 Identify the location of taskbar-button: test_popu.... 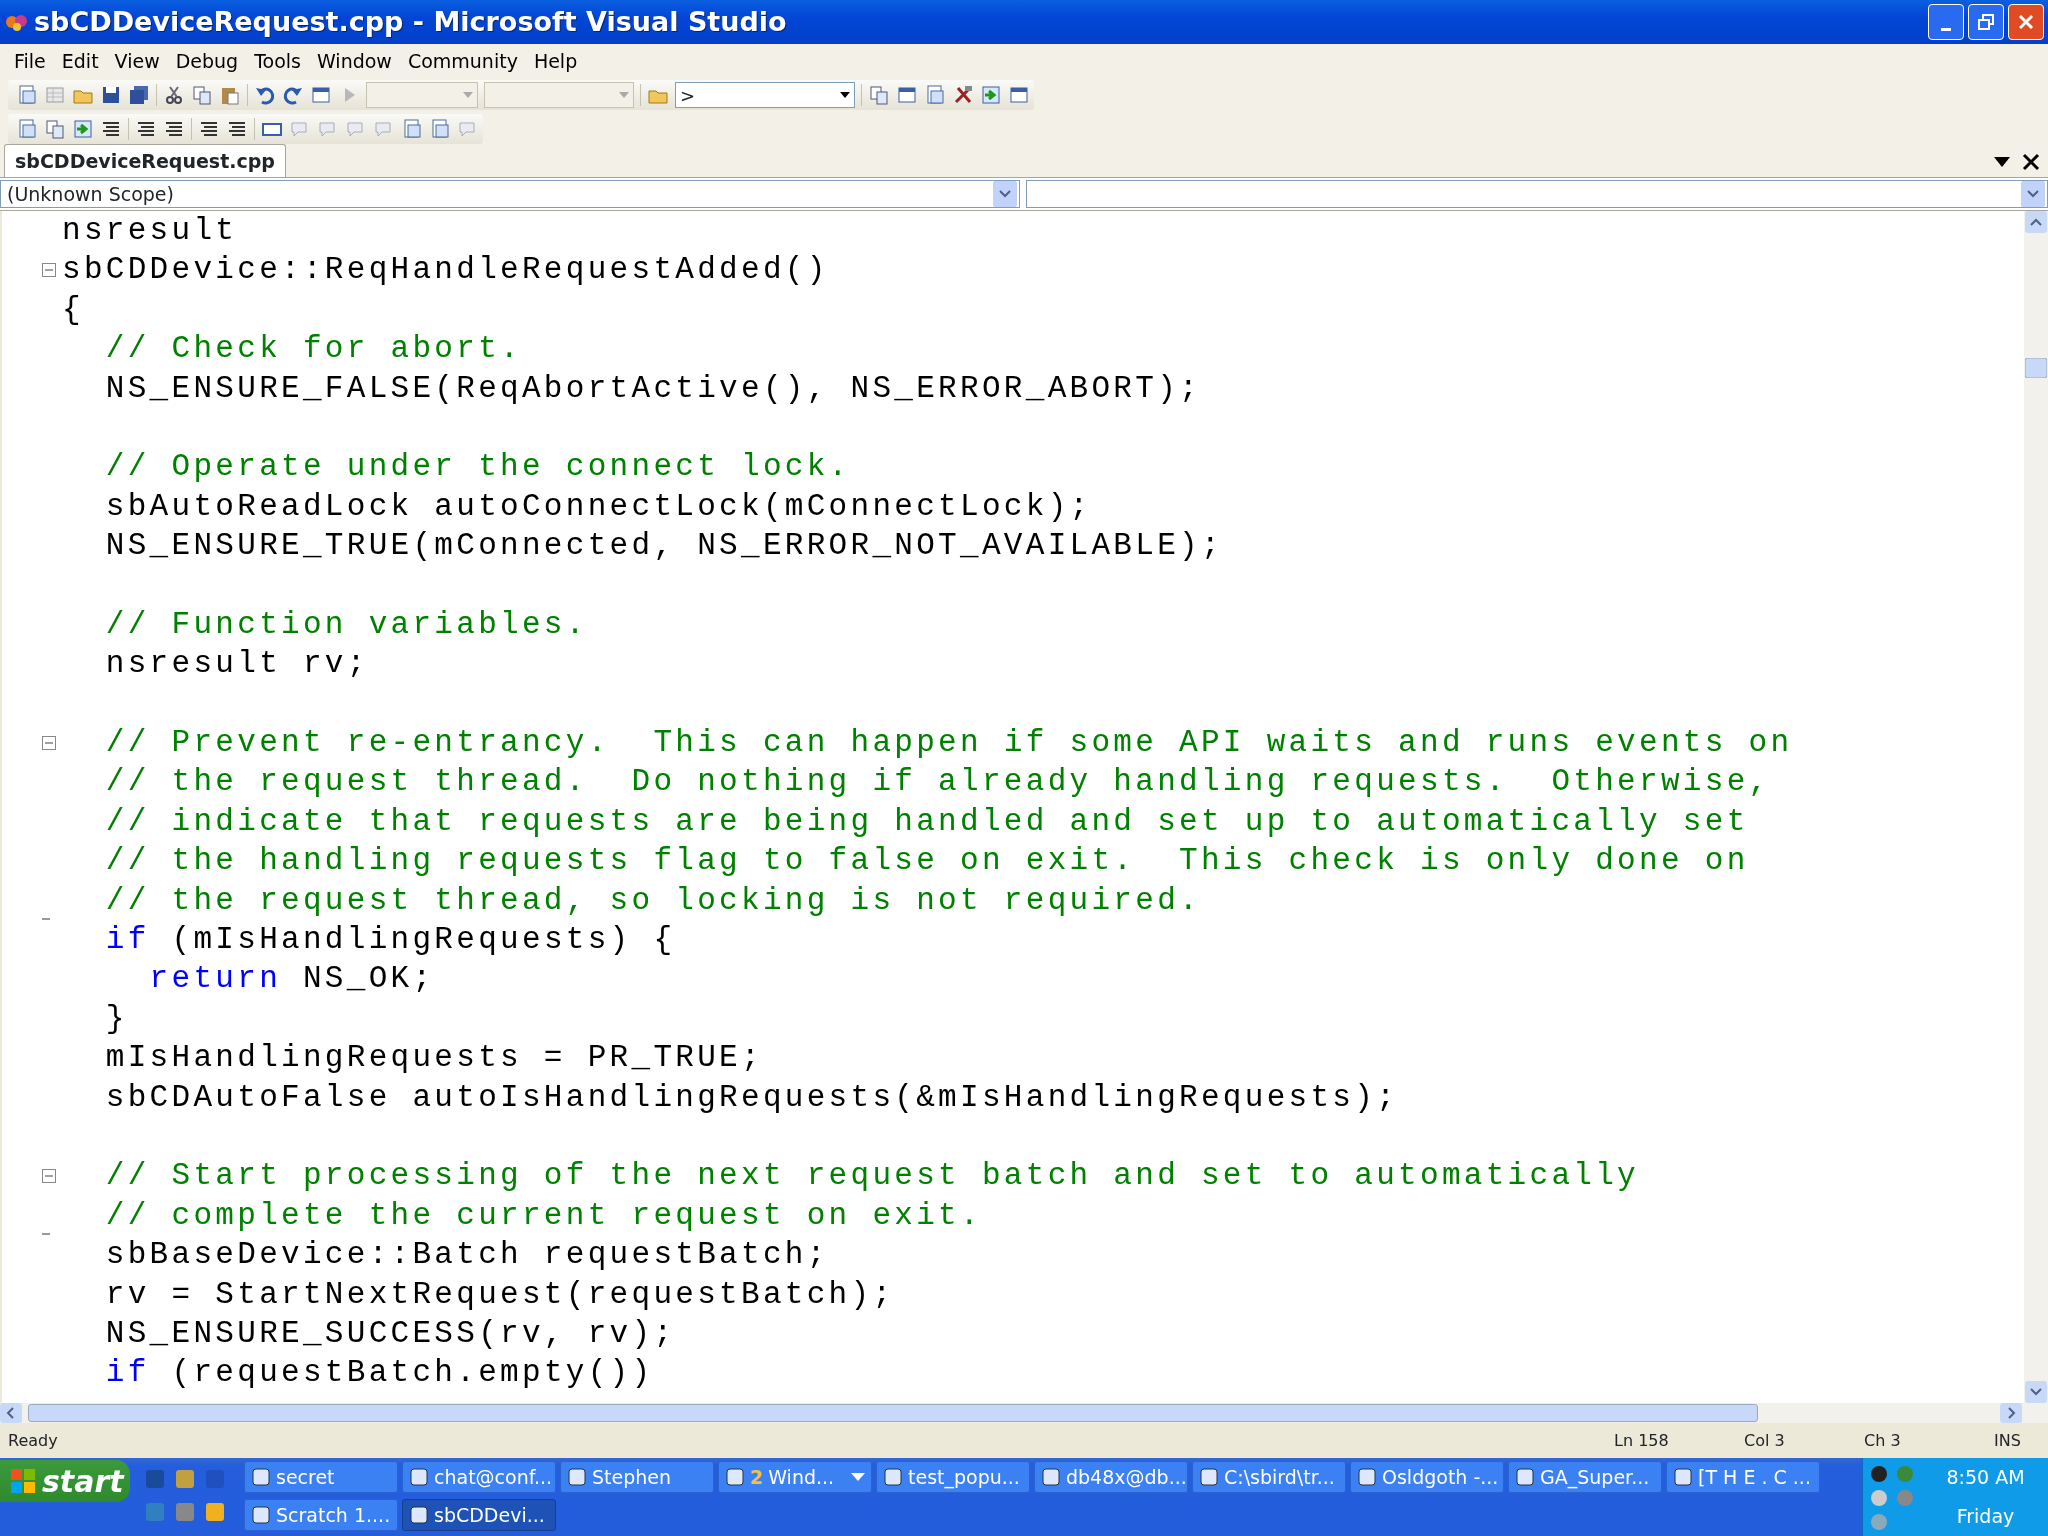
(953, 1477).